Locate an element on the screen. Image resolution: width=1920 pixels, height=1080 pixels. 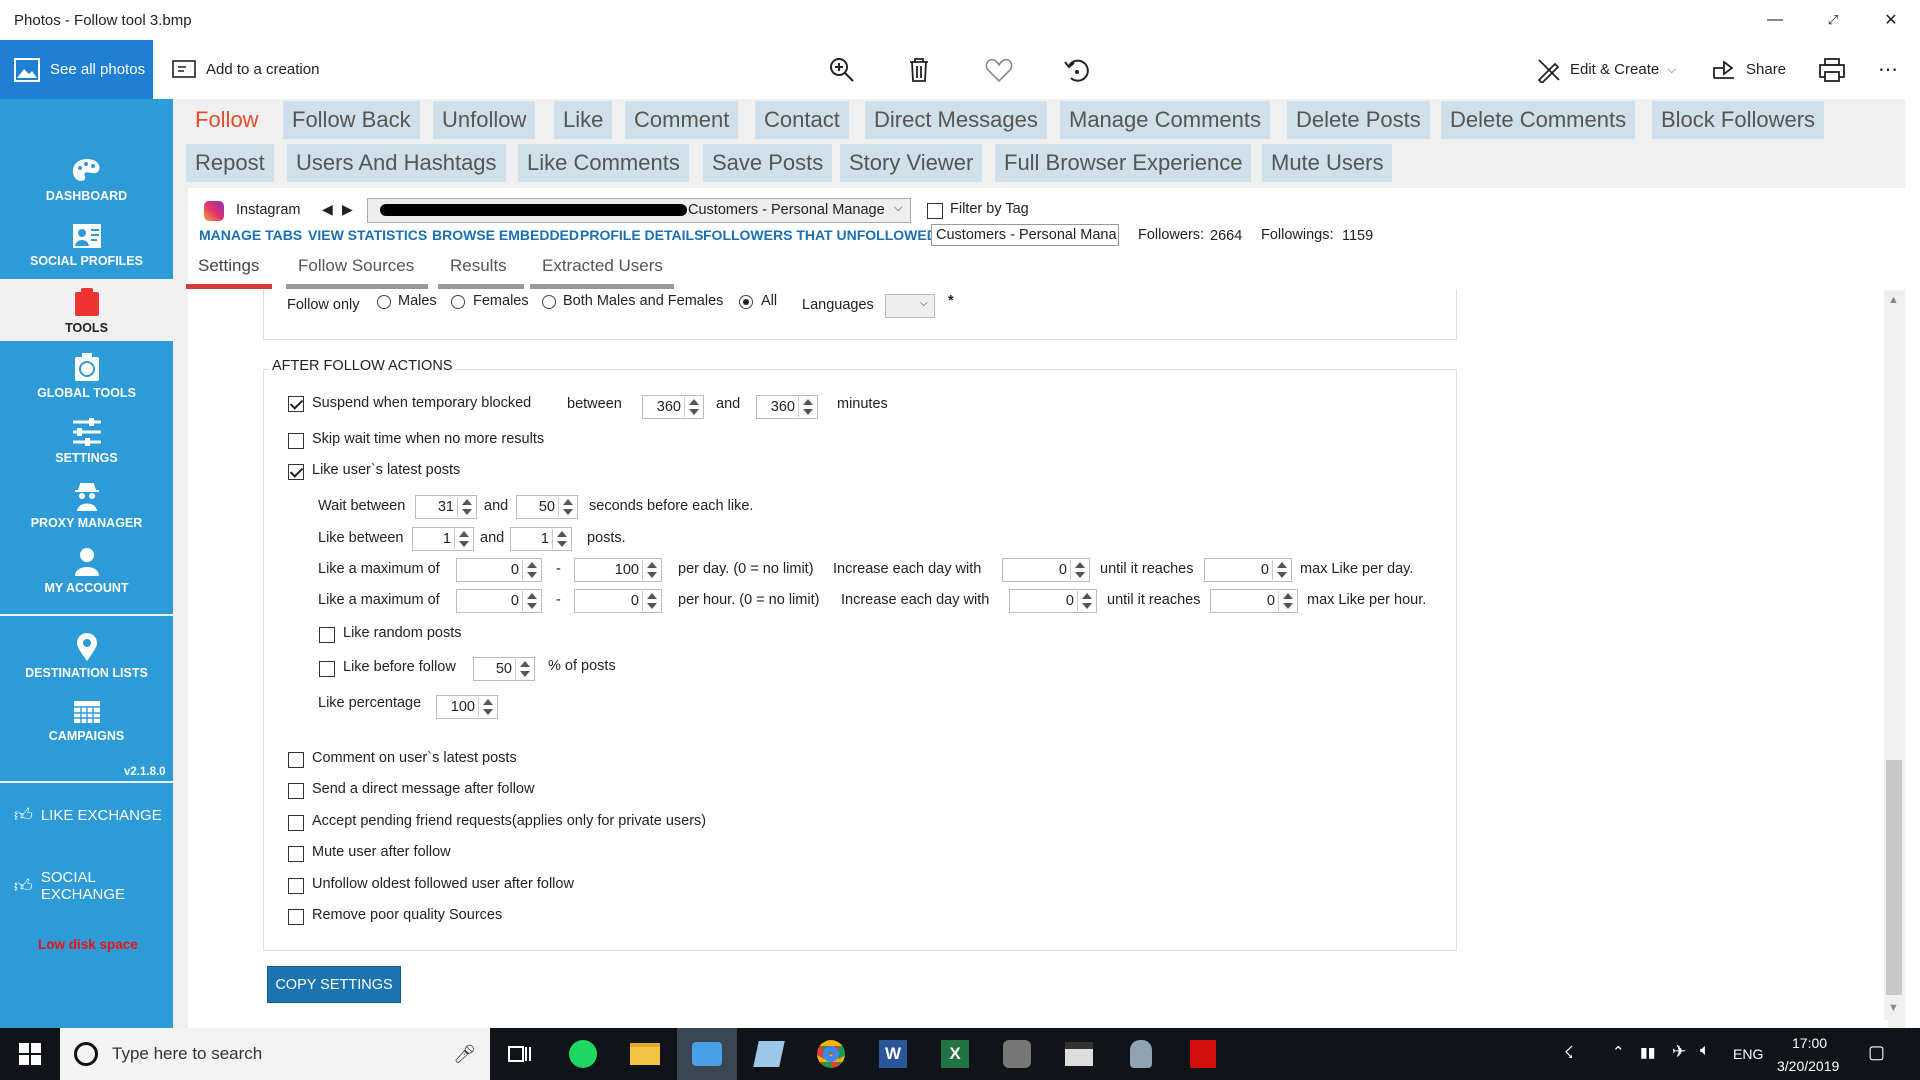
tab-follow-back: Follow Back is located at coordinates (351, 120).